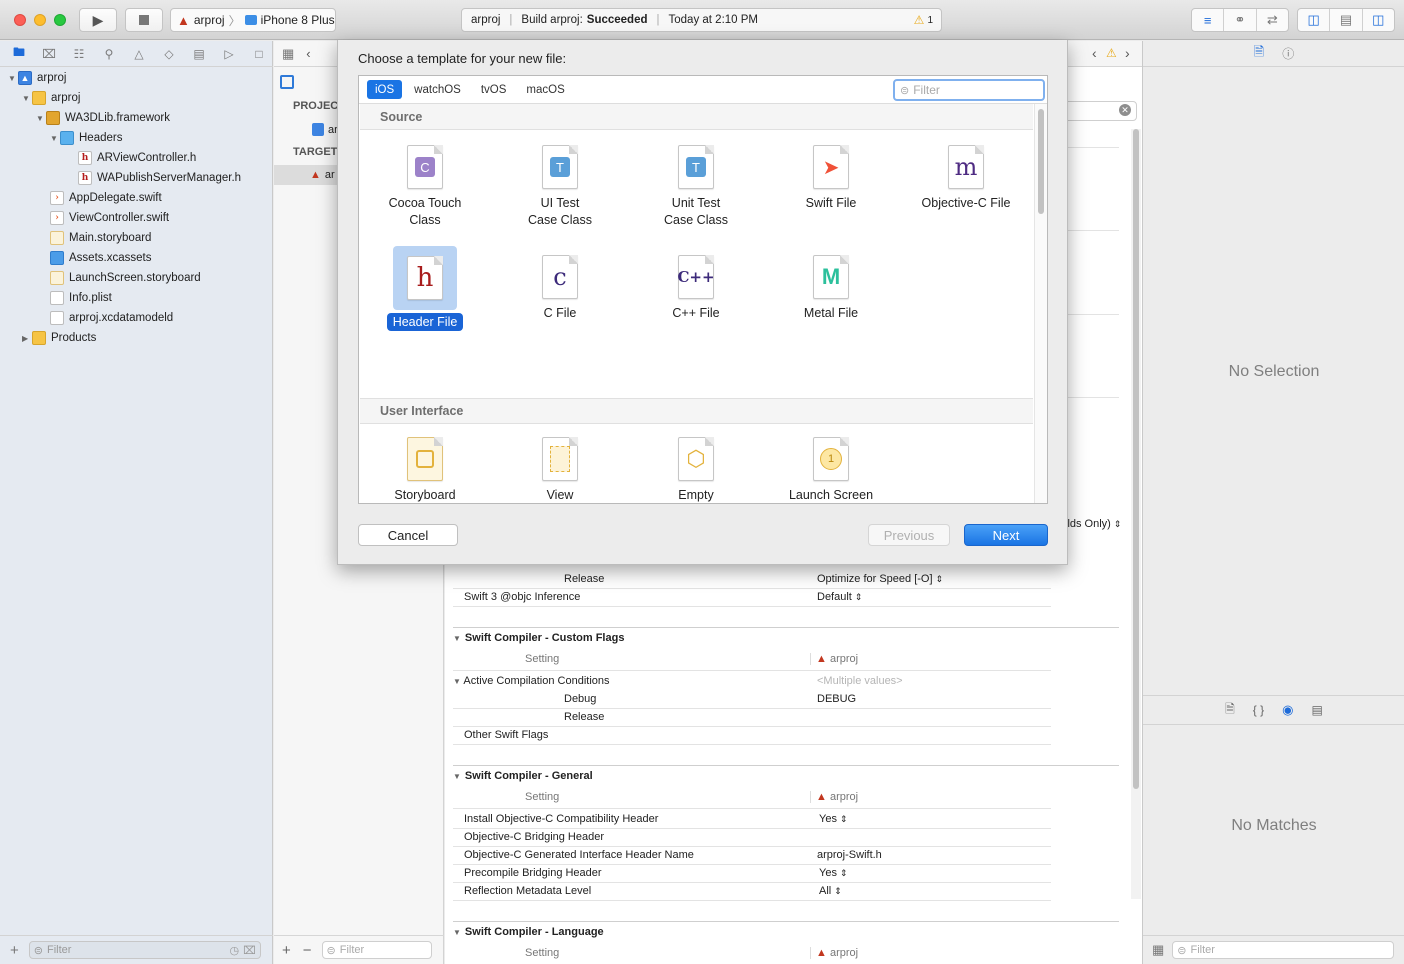 This screenshot has width=1404, height=964. Describe the element at coordinates (425, 470) in the screenshot. I see `template-storyboard: Storyboard` at that location.